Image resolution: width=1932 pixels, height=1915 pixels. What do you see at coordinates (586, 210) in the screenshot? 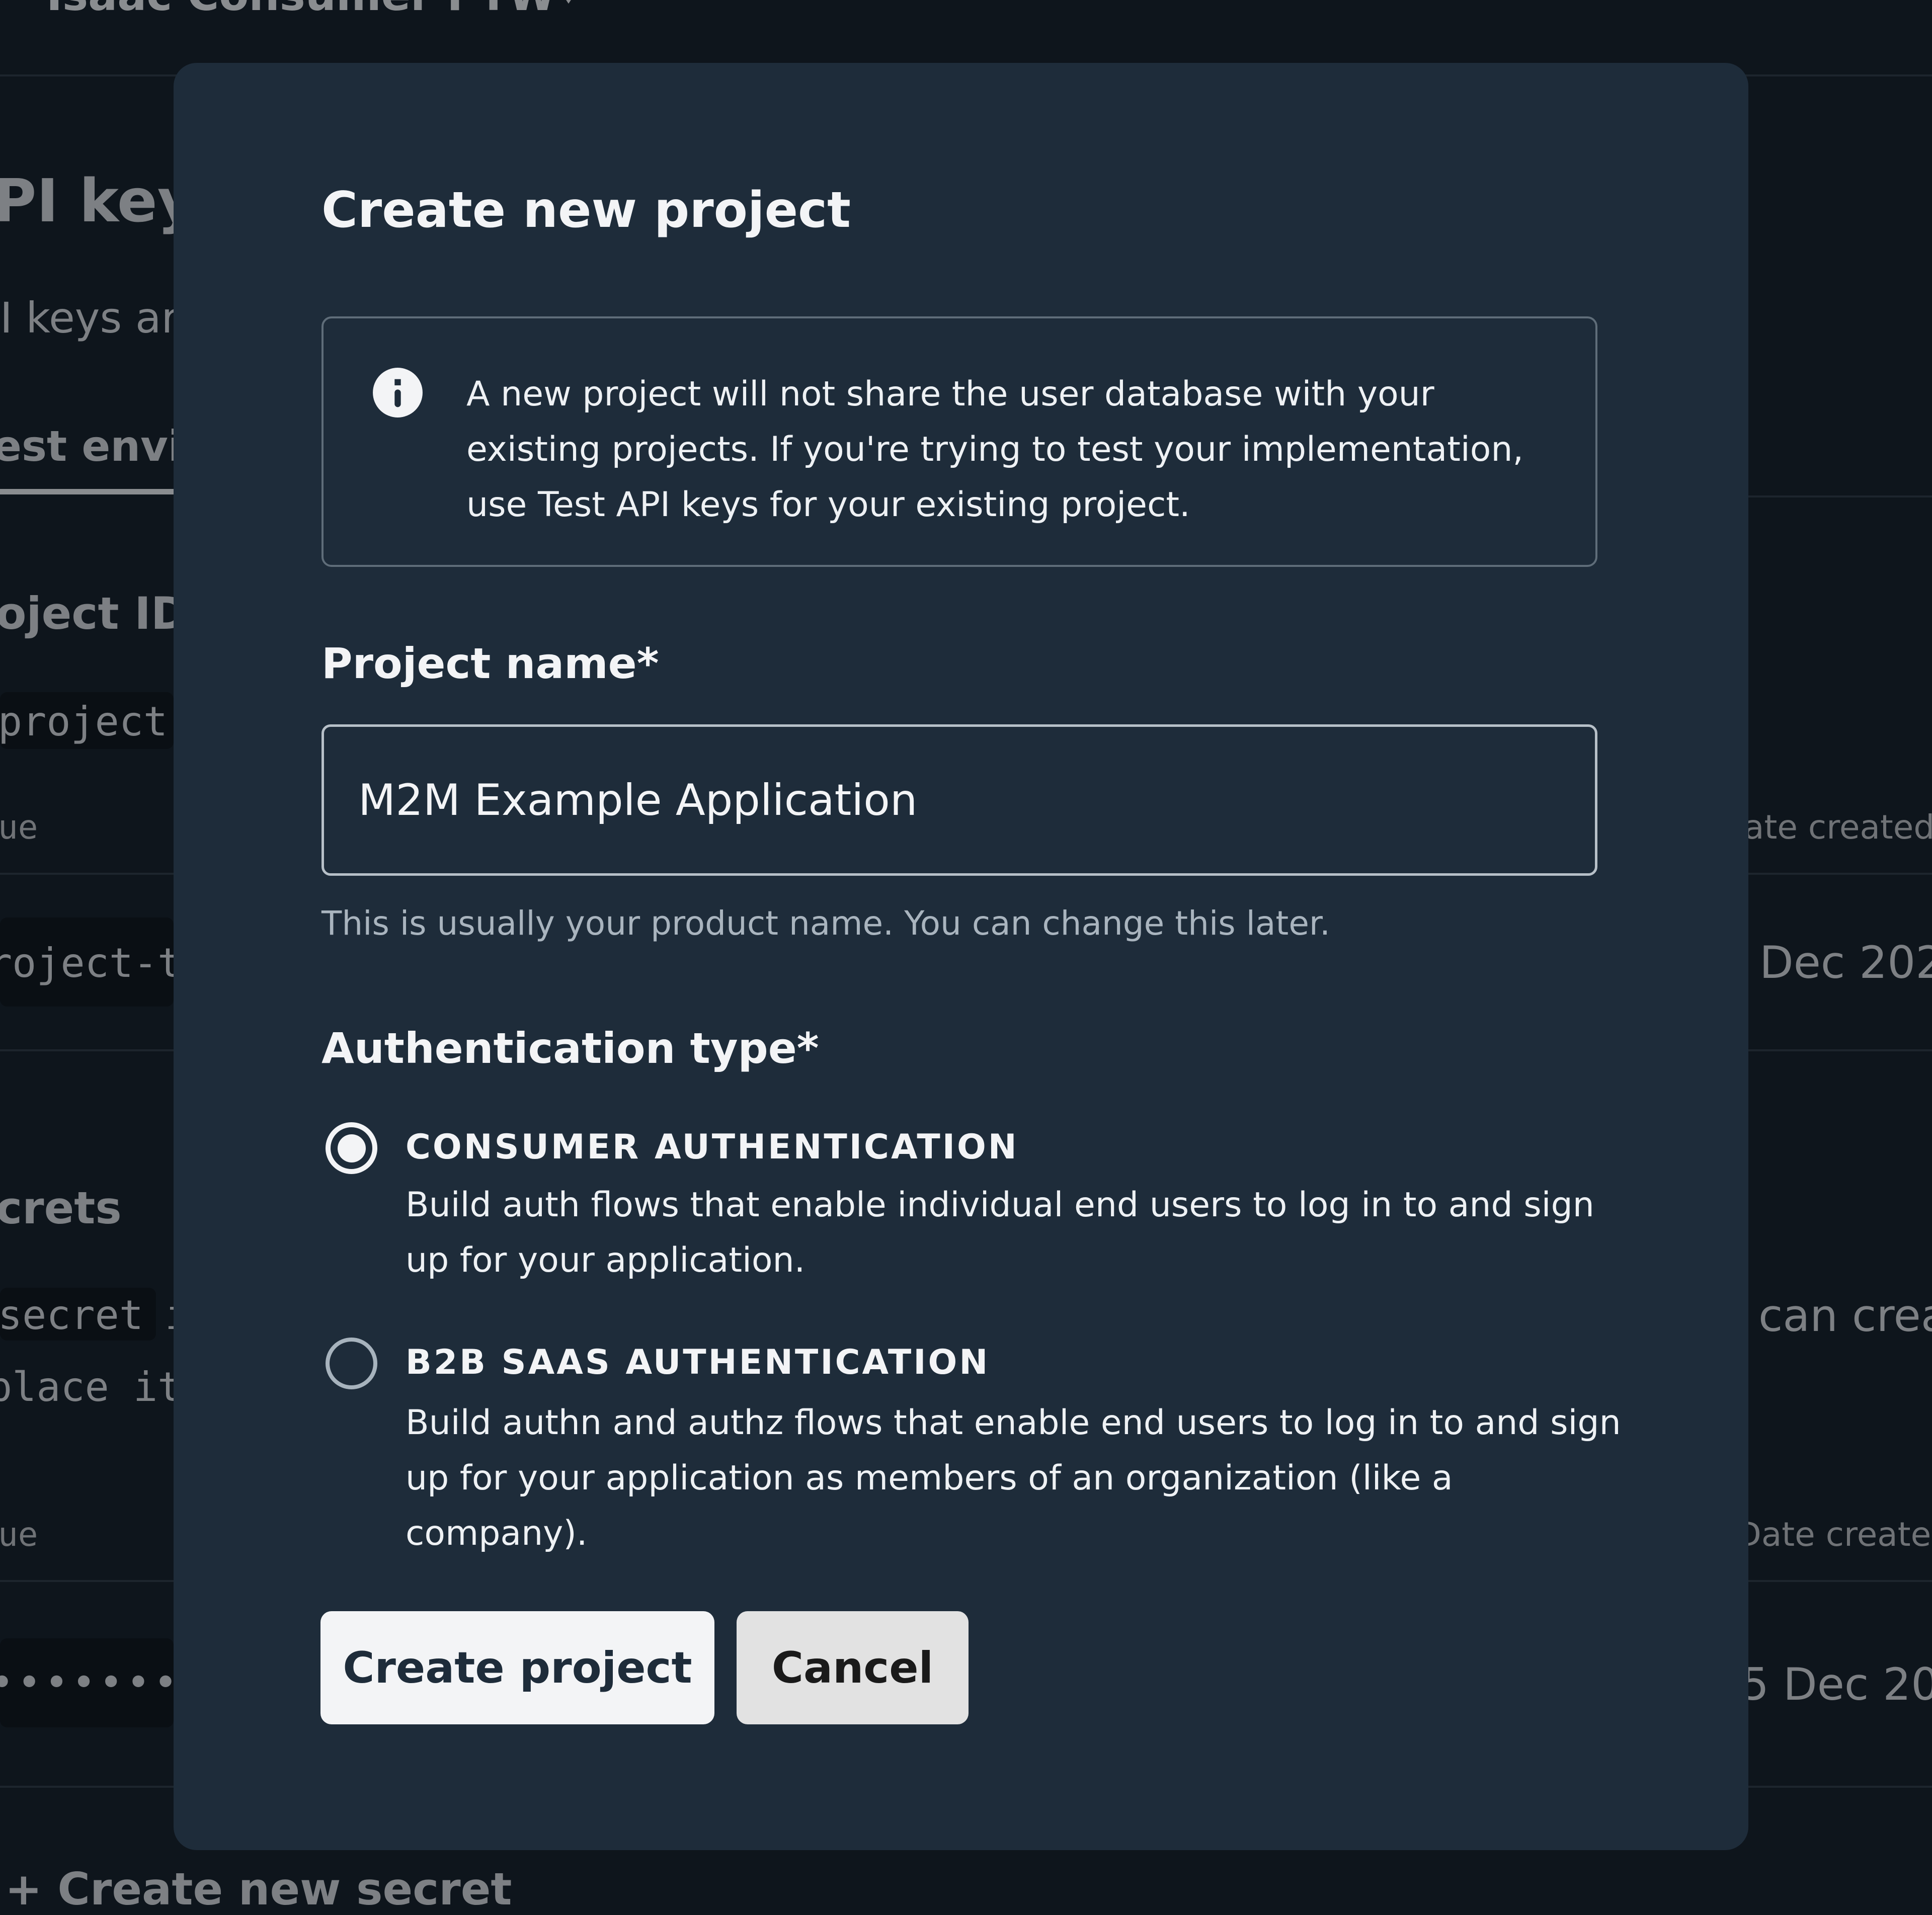
I see `modal-title: Create new project` at bounding box center [586, 210].